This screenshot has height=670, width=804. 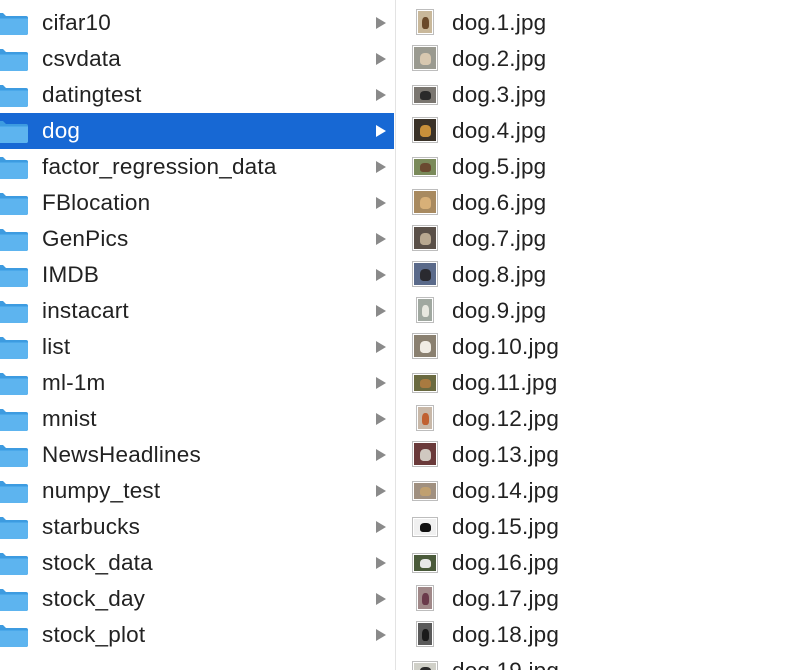 I want to click on folder-label: IMDB, so click(x=71, y=274).